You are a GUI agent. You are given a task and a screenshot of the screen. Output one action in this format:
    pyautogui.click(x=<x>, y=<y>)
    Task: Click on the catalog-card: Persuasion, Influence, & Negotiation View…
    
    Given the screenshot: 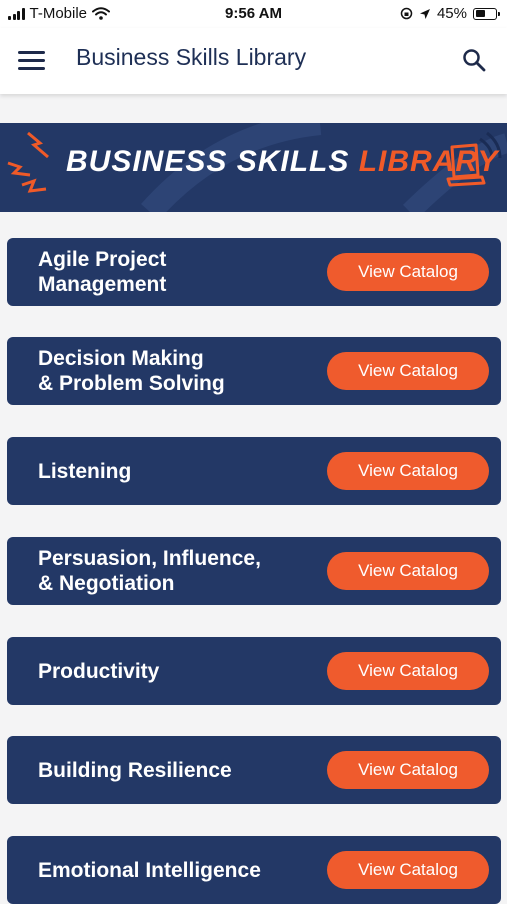 What is the action you would take?
    pyautogui.click(x=254, y=571)
    